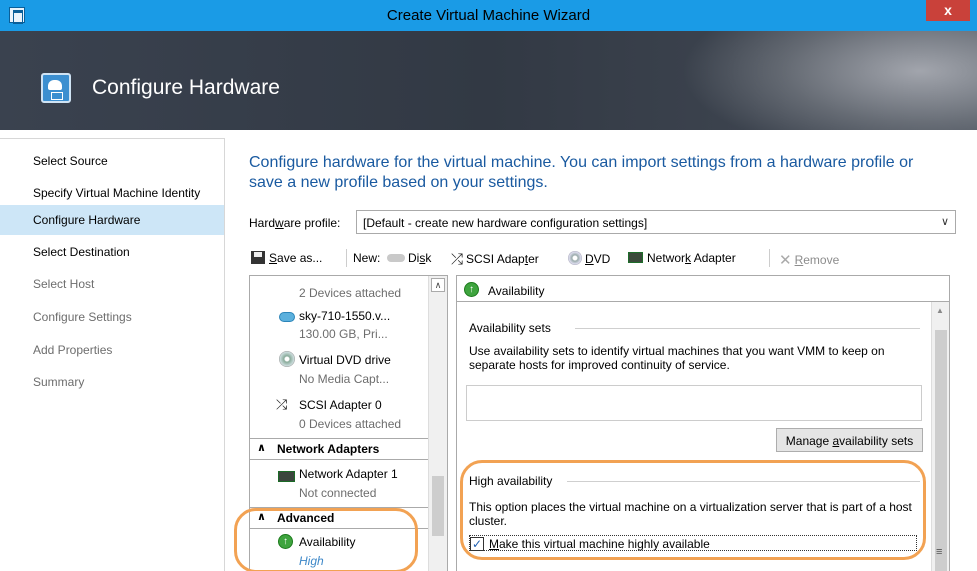  Describe the element at coordinates (510, 328) in the screenshot. I see `availability-sets-label: Availability sets` at that location.